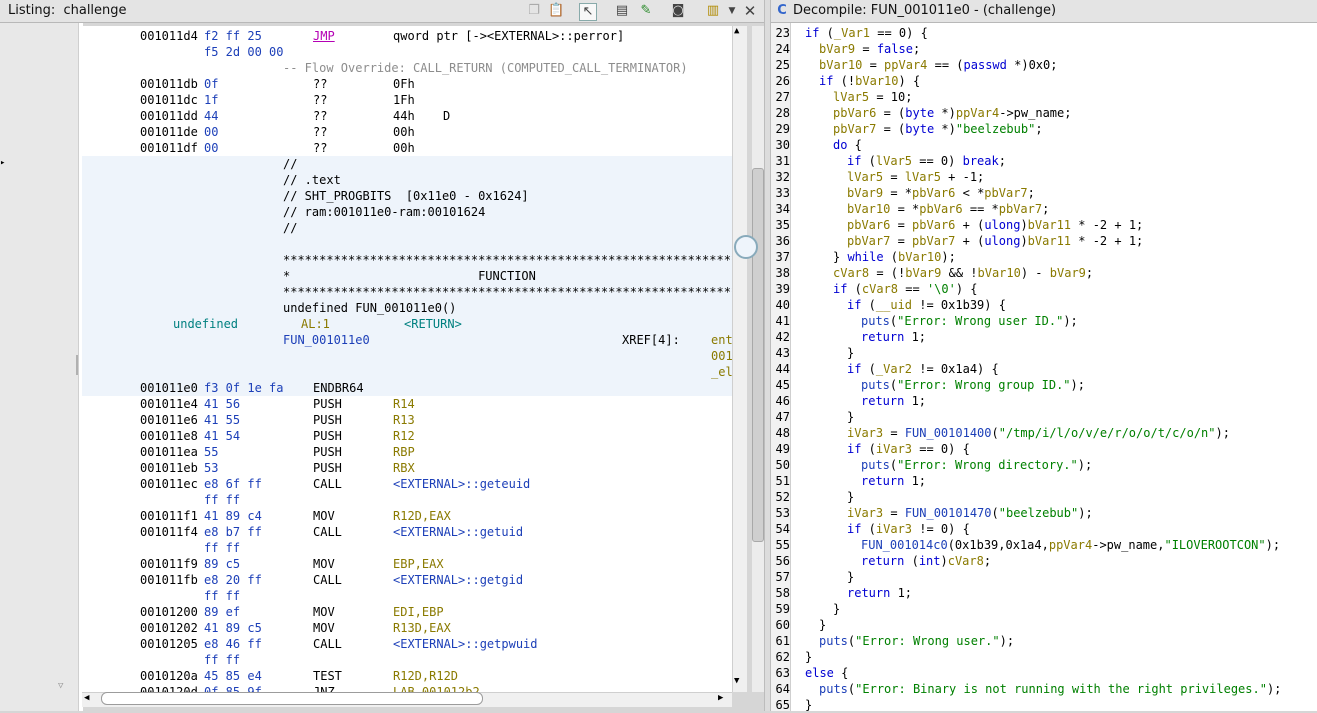  Describe the element at coordinates (833, 641) in the screenshot. I see `code-token: puts` at that location.